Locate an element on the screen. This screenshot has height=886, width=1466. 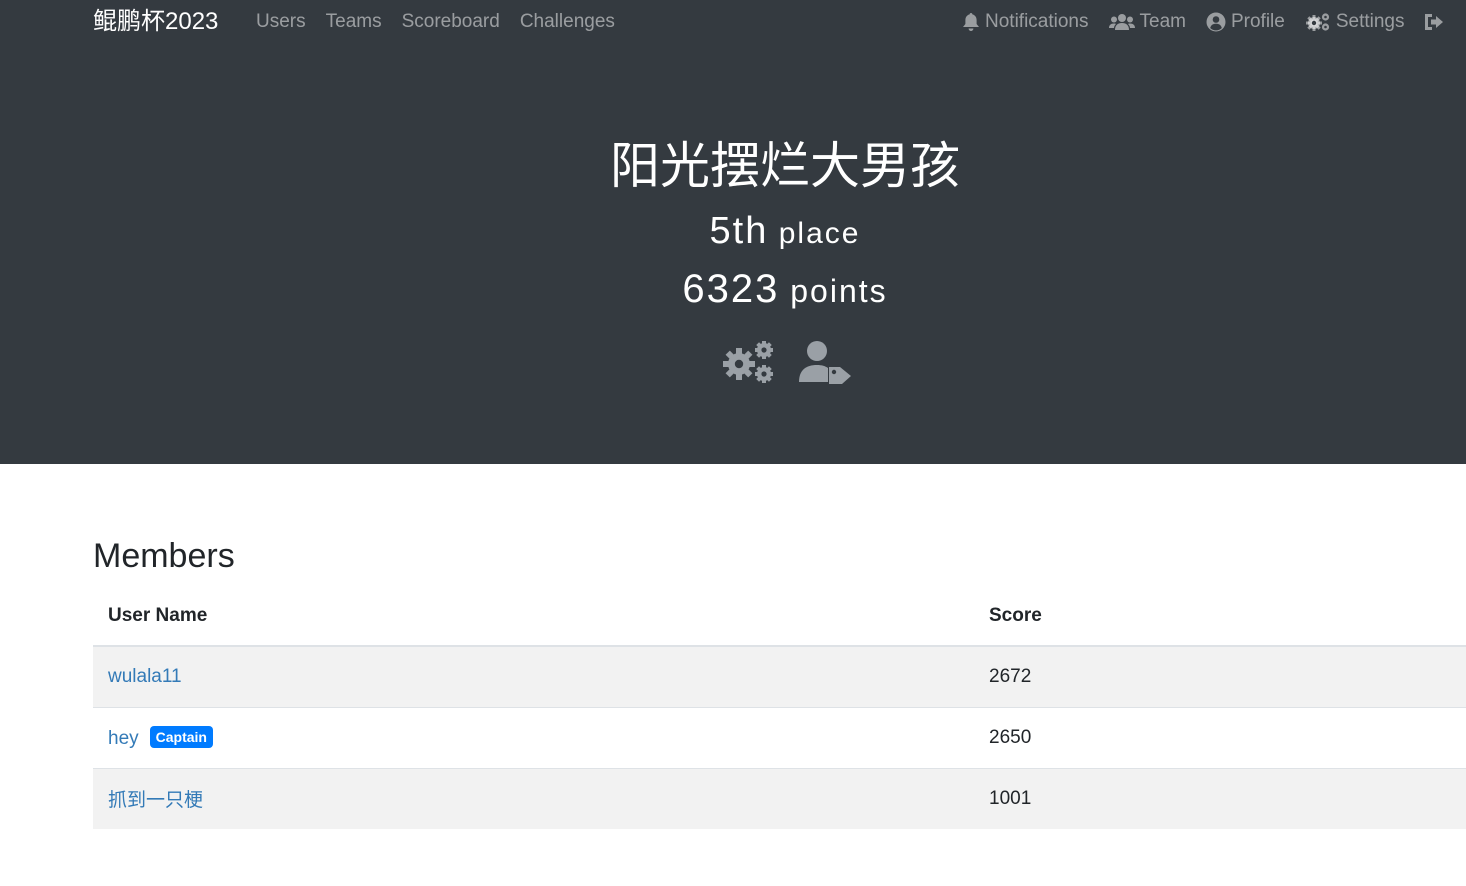
nav-profile-label: Profile is located at coordinates (1257, 21).